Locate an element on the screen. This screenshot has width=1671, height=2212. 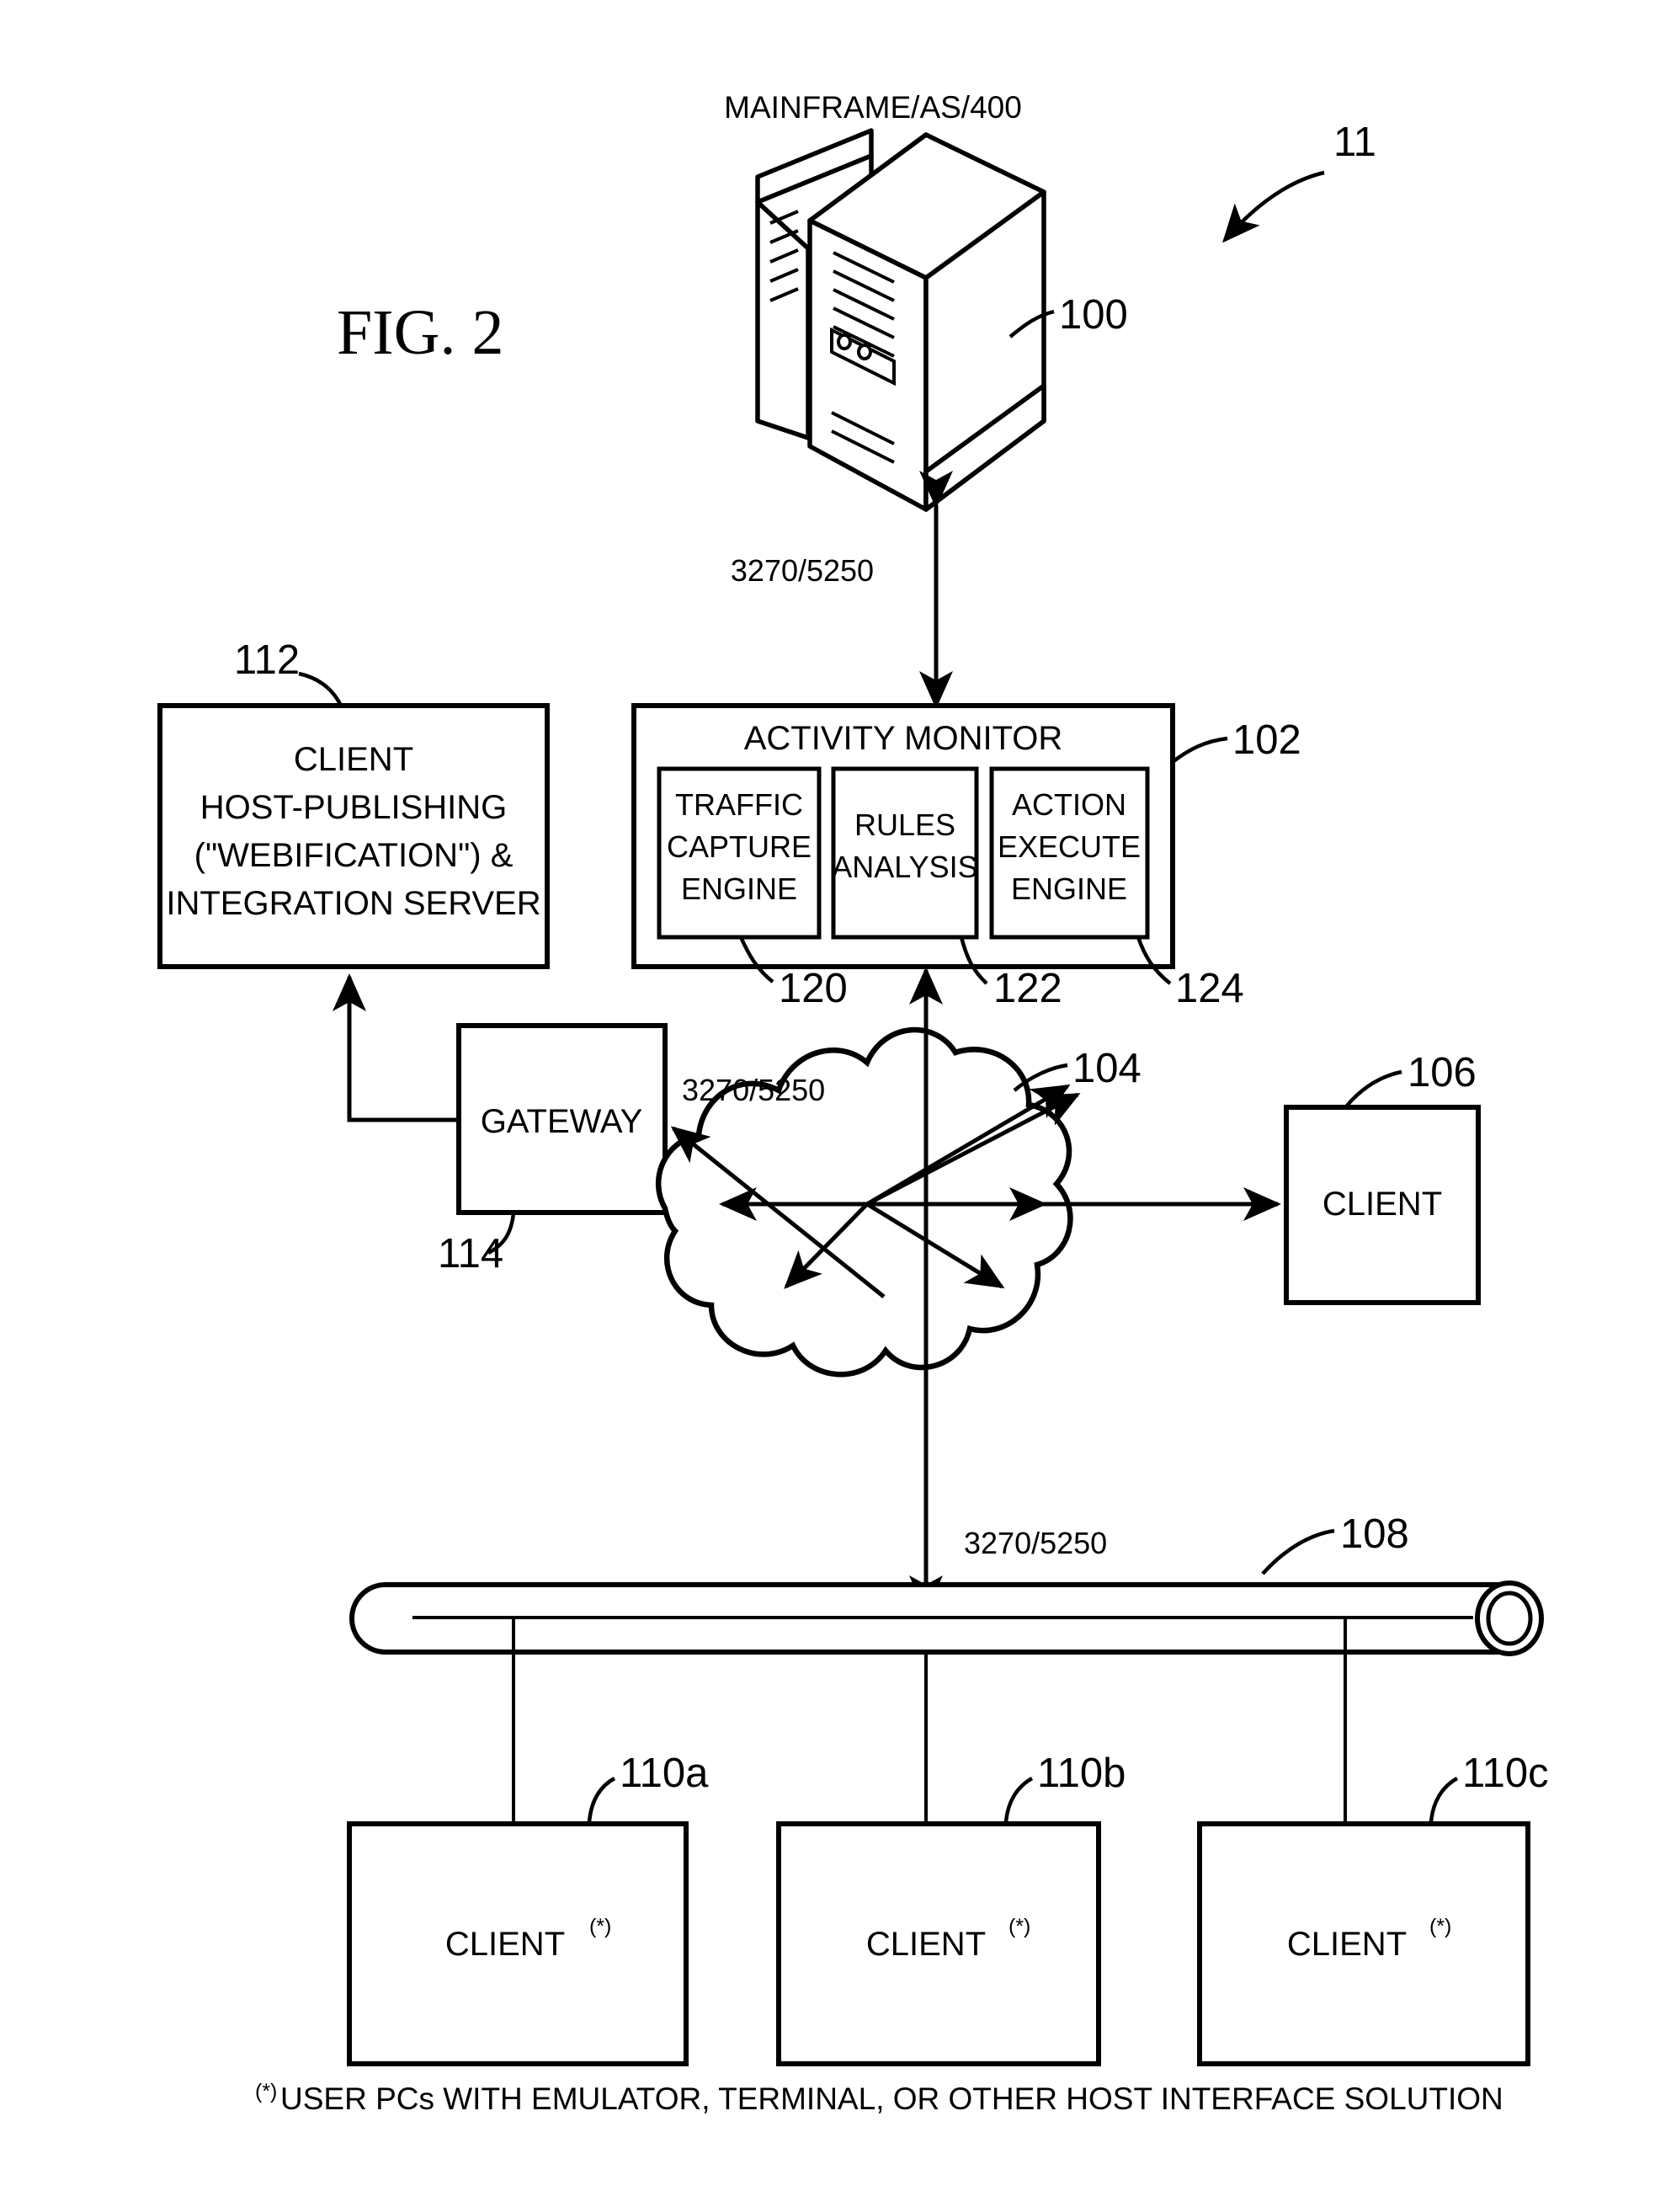
activity-monitor-ref-102: 102 is located at coordinates (1236, 741).